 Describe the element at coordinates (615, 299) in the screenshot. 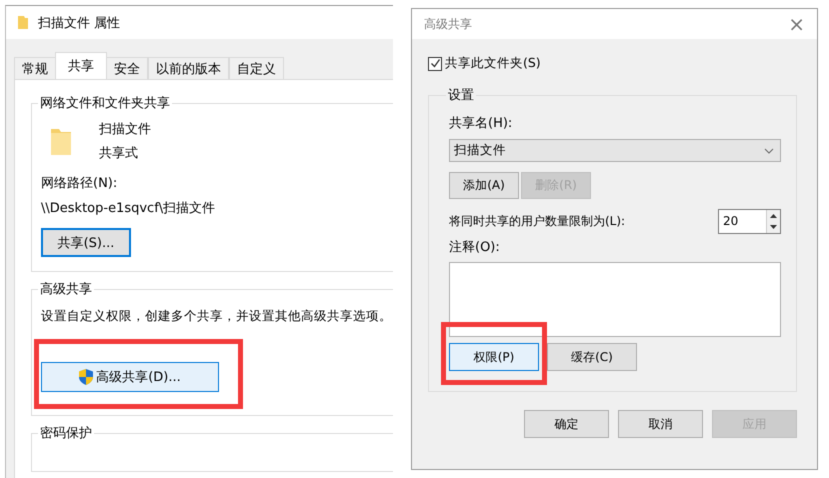

I see `comment-field` at that location.